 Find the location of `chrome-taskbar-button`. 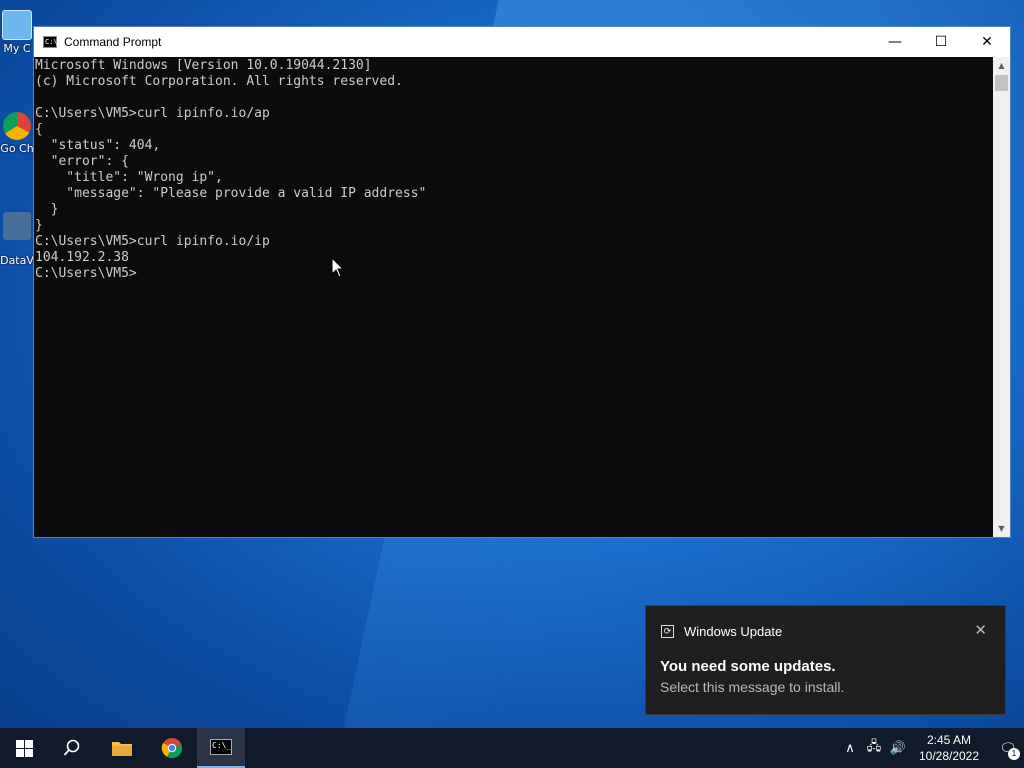

chrome-taskbar-button is located at coordinates (172, 748).